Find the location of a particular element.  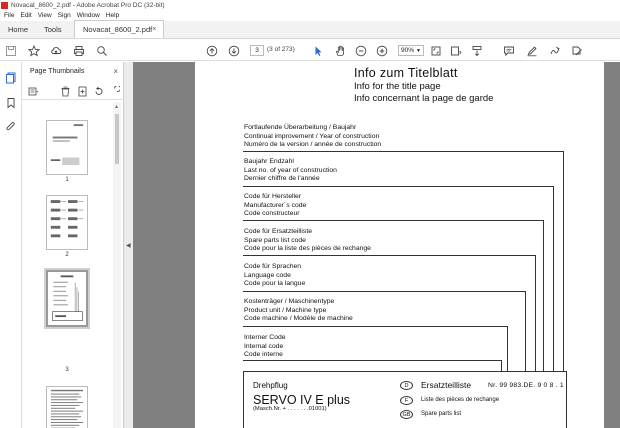

attachment-icon is located at coordinates (11, 127).